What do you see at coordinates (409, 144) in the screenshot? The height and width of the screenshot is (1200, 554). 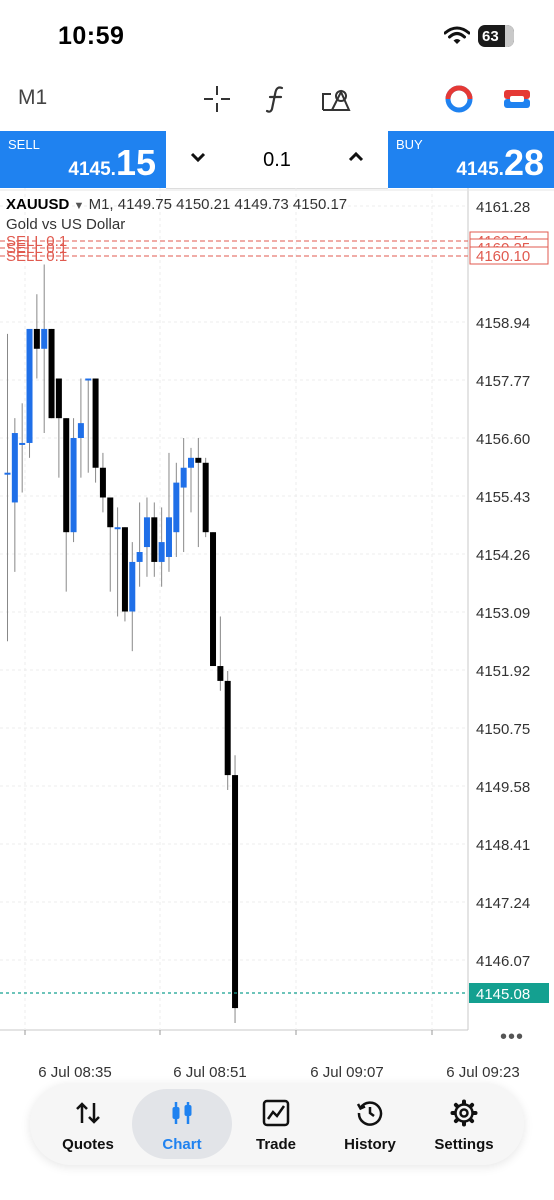 I see `buy-label: BUY` at bounding box center [409, 144].